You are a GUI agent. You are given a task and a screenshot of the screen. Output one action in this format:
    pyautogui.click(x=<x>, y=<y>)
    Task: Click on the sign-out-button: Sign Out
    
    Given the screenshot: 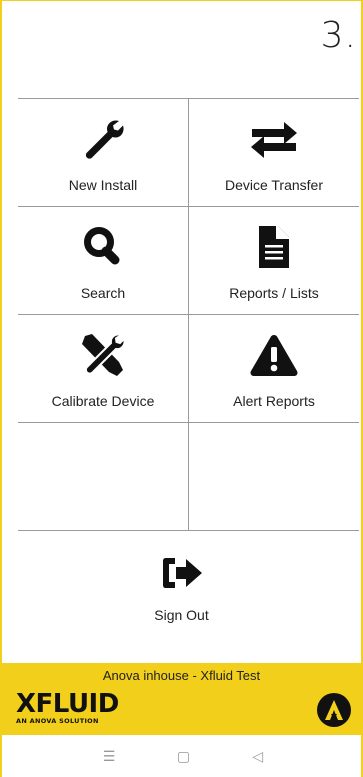 What is the action you would take?
    pyautogui.click(x=181, y=586)
    